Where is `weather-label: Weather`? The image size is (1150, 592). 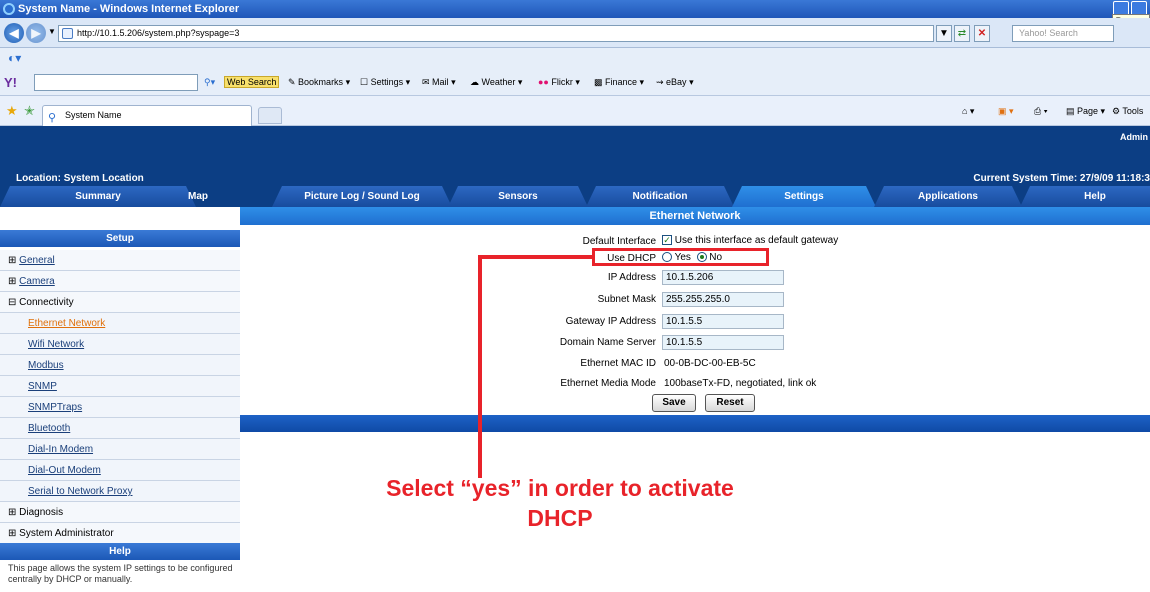 weather-label: Weather is located at coordinates (498, 82).